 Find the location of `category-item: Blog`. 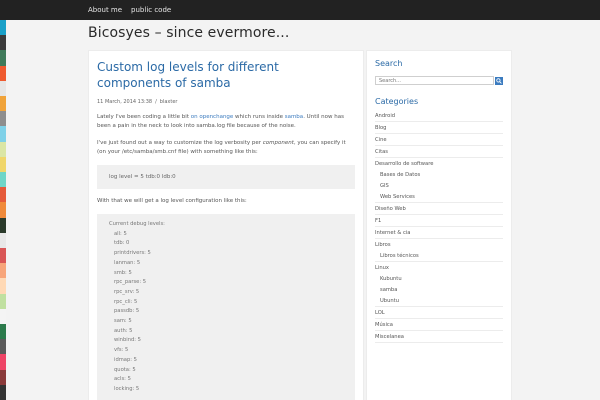

category-item: Blog is located at coordinates (439, 128).